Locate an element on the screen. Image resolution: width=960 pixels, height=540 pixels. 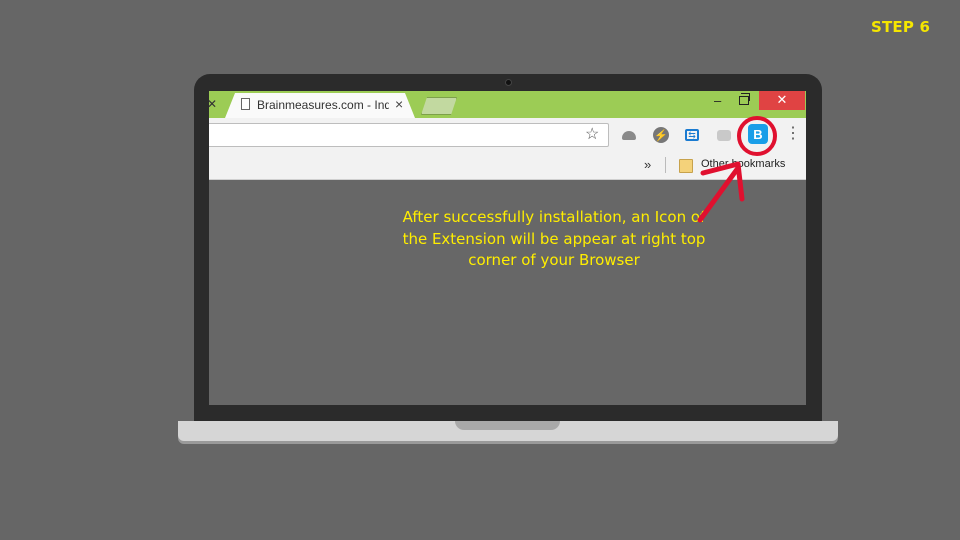
previous-tab-close-icon: ✕ is located at coordinates (213, 104).